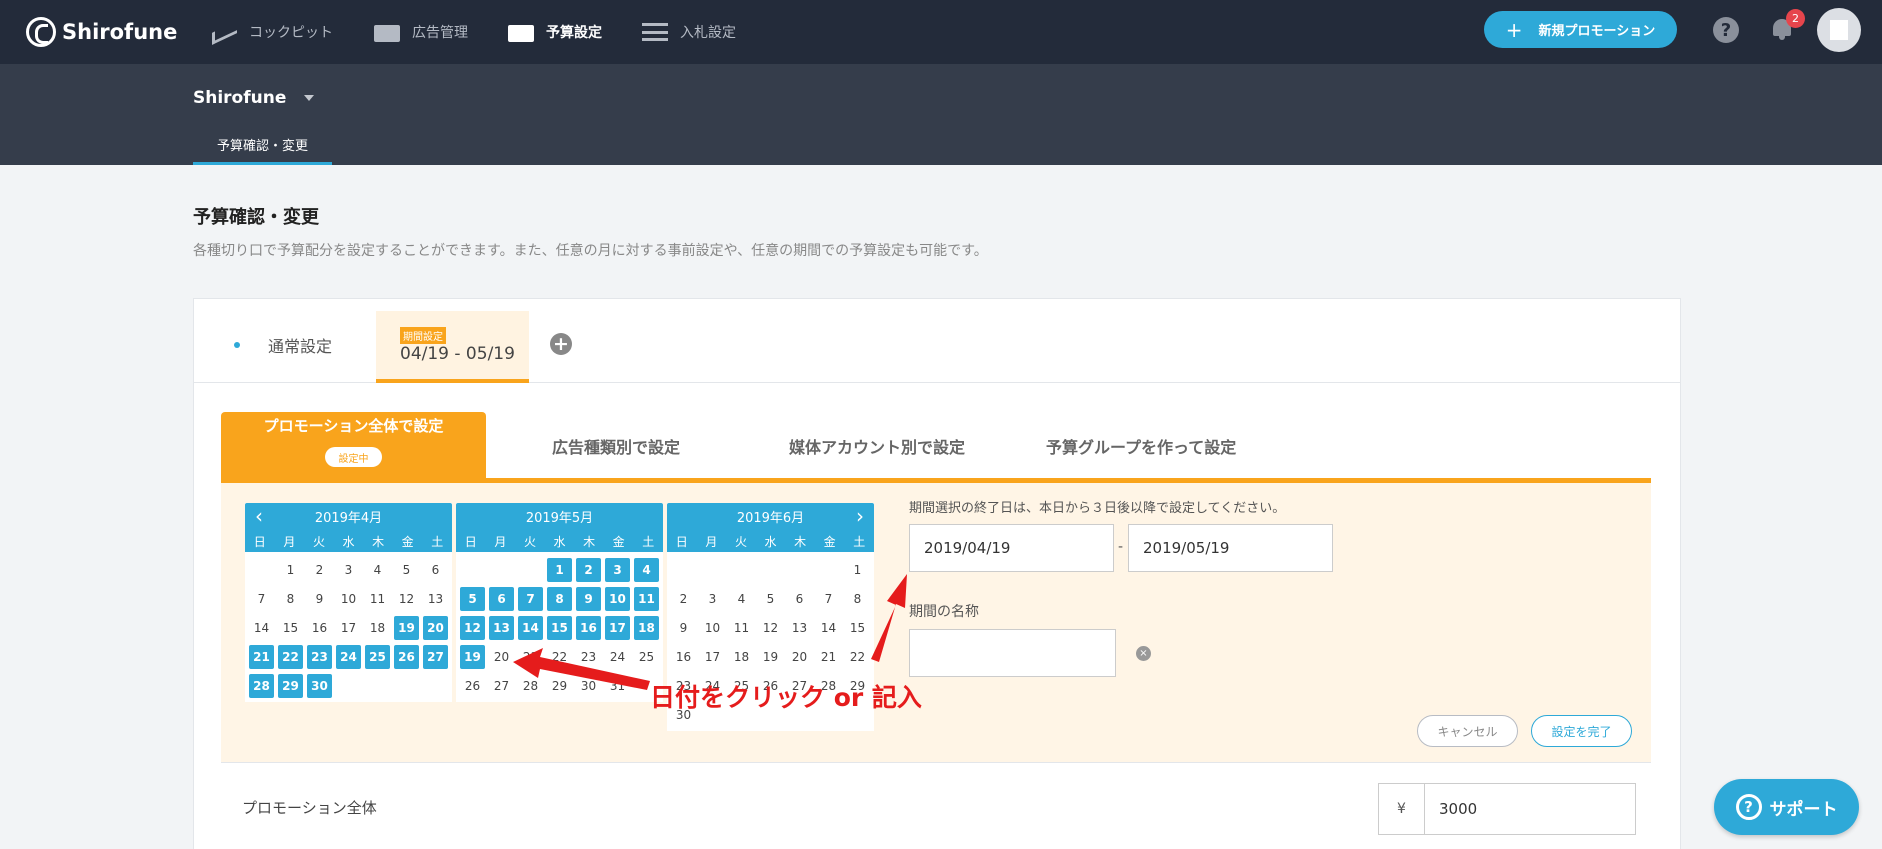  What do you see at coordinates (1580, 29) in the screenshot?
I see `new-promotion-button: + 新規プロモーション` at bounding box center [1580, 29].